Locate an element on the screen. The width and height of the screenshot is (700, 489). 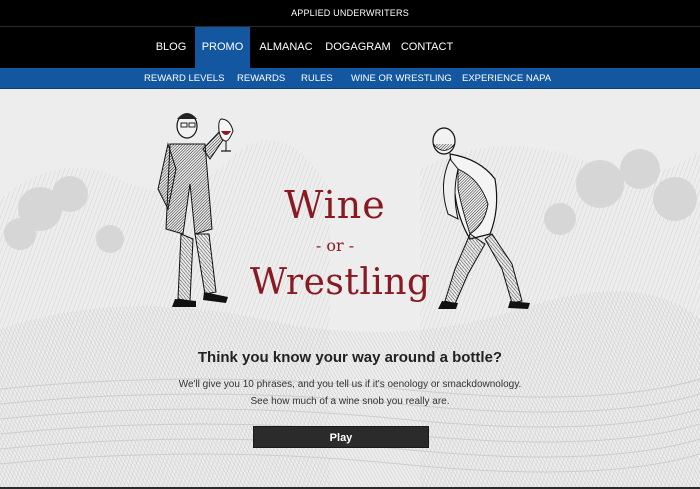
main-nav: BLOG PROMO ALMANAC DOGAGRAM CONTACT is located at coordinates (350, 47).